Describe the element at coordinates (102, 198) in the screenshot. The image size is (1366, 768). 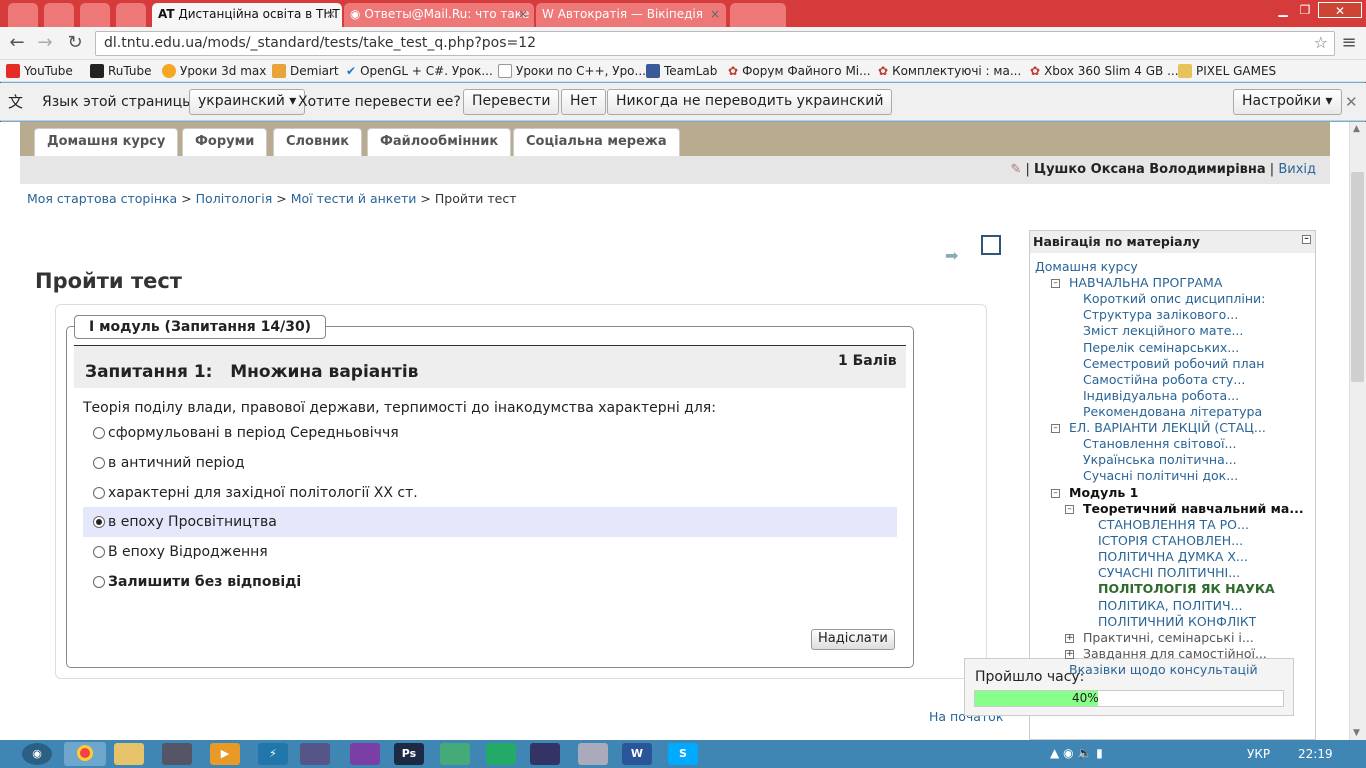
I see `breadcrumb-start-page: Моя стартова сторінка` at that location.